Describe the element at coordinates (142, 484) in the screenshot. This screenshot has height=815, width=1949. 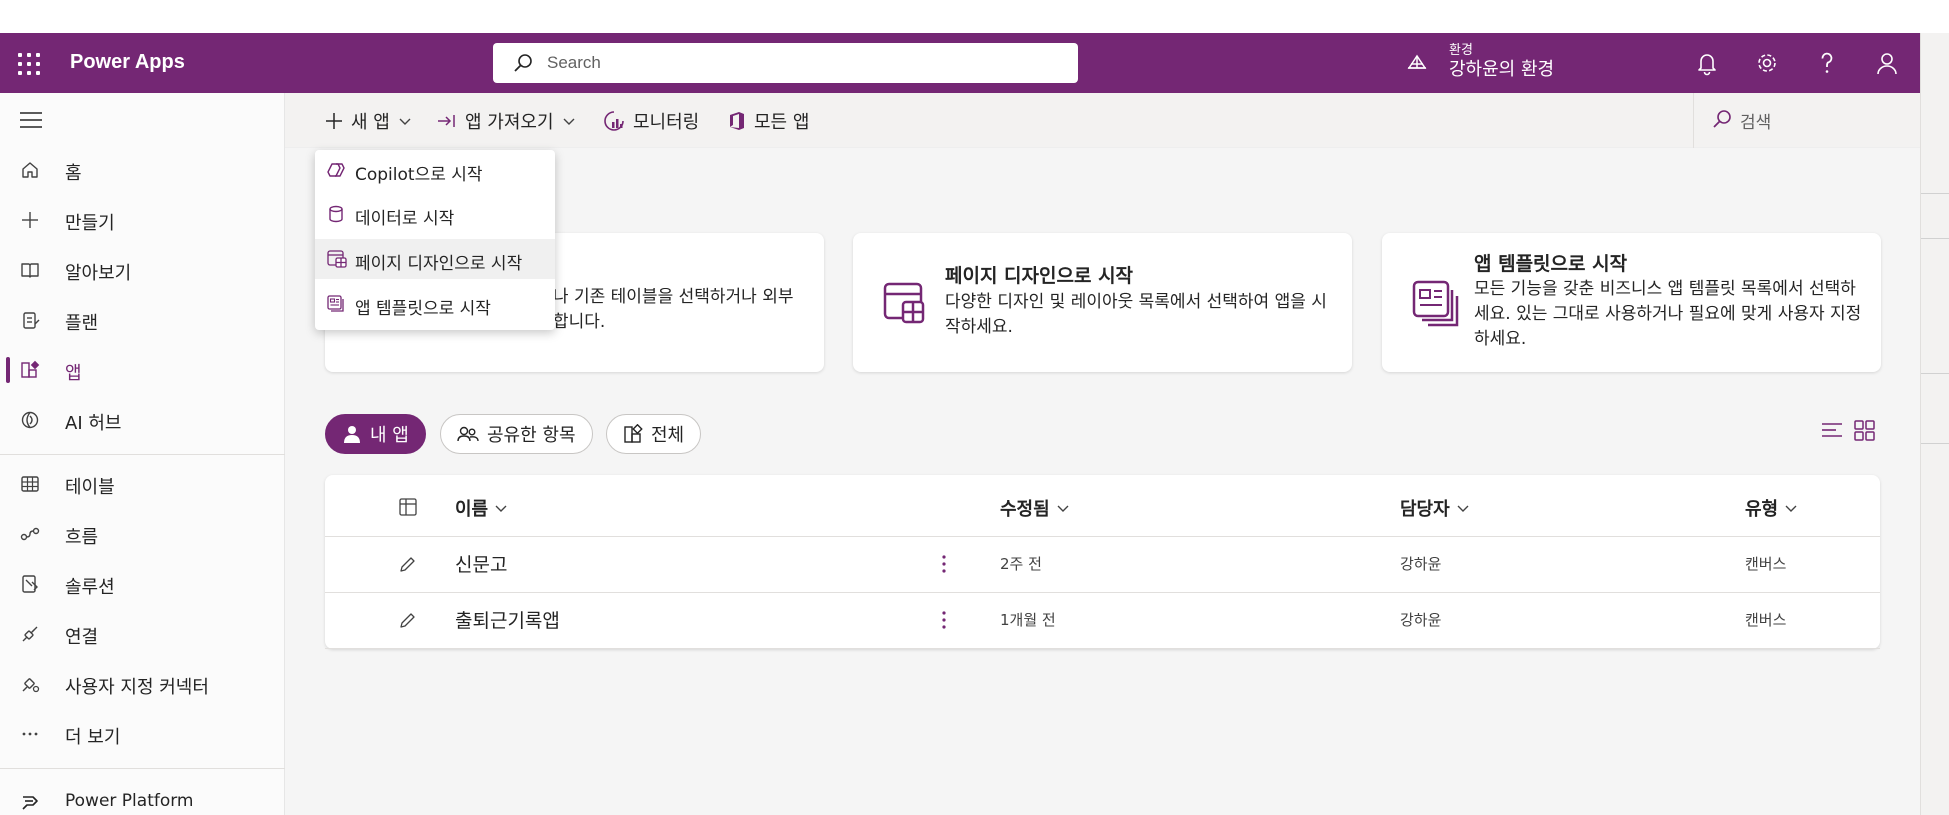
I see `sidebar-item-tables: 테이블` at that location.